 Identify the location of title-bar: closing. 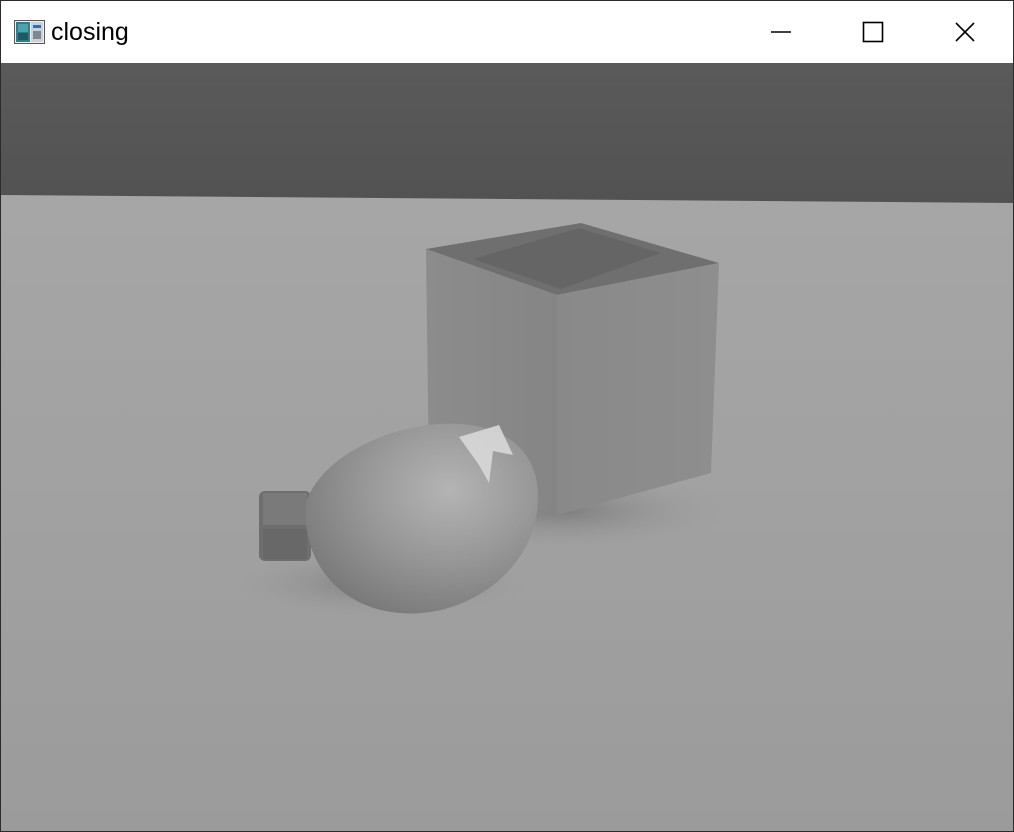
(507, 32).